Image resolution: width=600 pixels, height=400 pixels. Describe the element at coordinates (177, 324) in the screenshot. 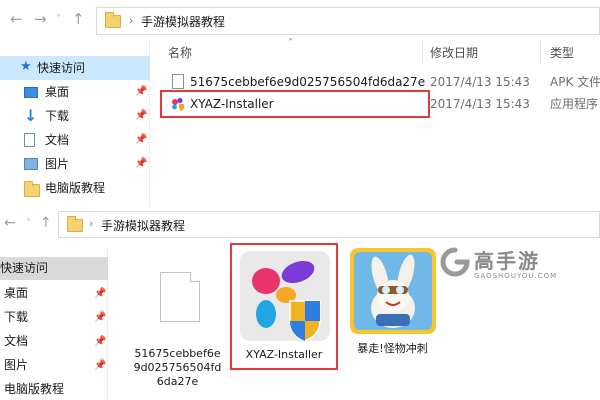

I see `file-tile: 51675cebbef6e 9d025756504fd 6da27e` at that location.